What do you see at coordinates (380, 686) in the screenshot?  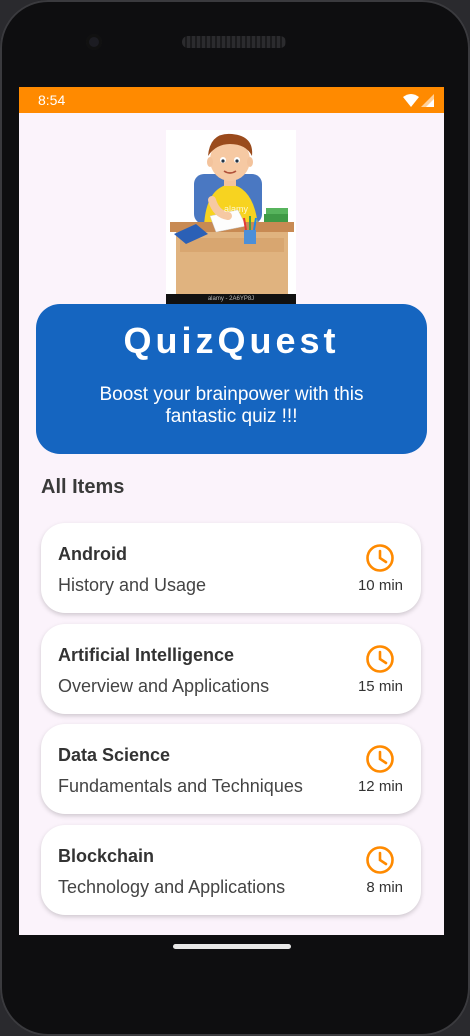 I see `card-duration: 15 min` at bounding box center [380, 686].